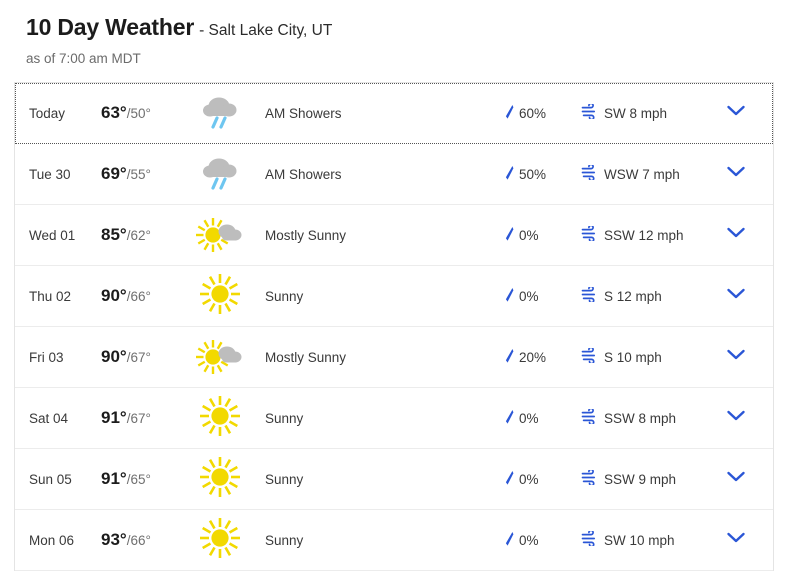 The width and height of the screenshot is (788, 571). What do you see at coordinates (114, 295) in the screenshot?
I see `forecast-high-temp: 90°` at bounding box center [114, 295].